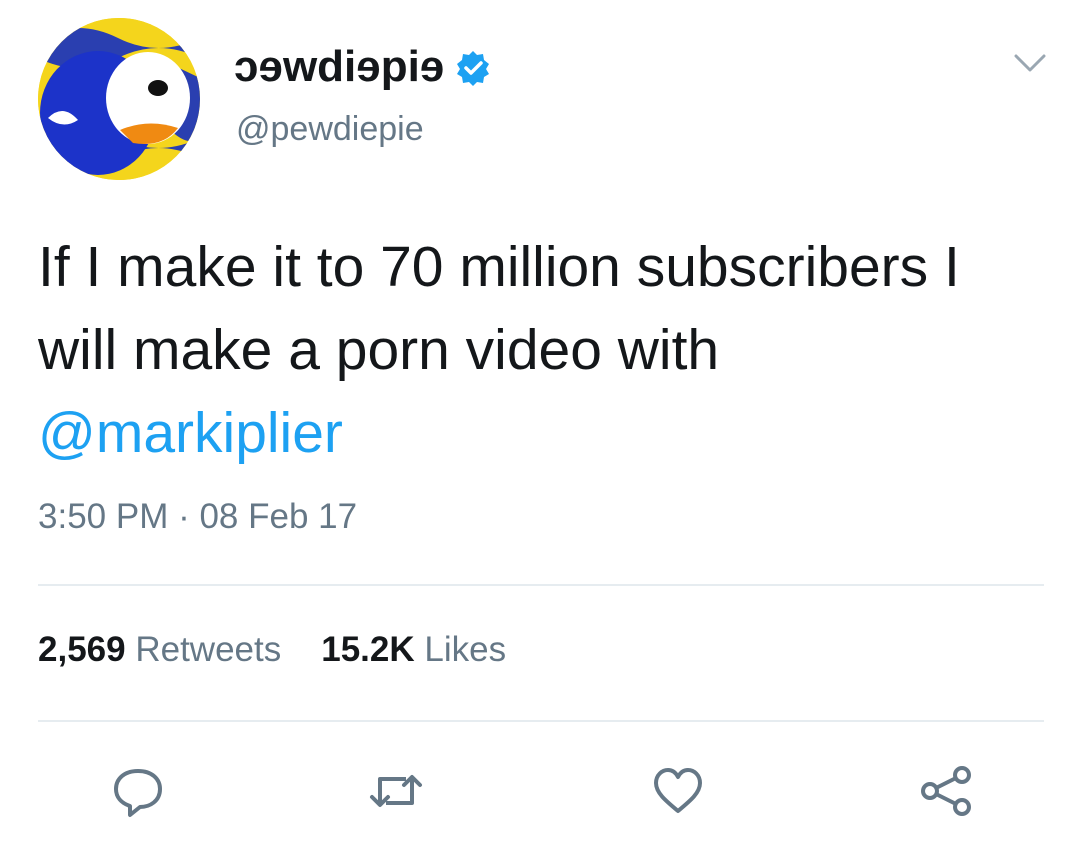 The image size is (1080, 853). I want to click on retweets-count: 2,569, so click(82, 649).